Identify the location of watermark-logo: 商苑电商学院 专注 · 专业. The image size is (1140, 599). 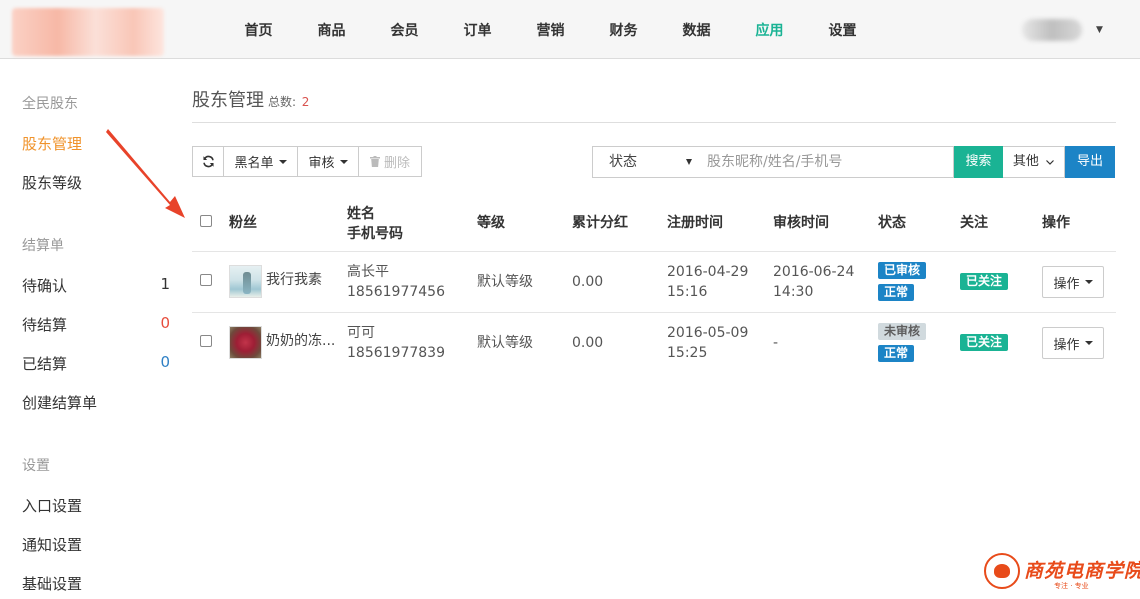
(1062, 573).